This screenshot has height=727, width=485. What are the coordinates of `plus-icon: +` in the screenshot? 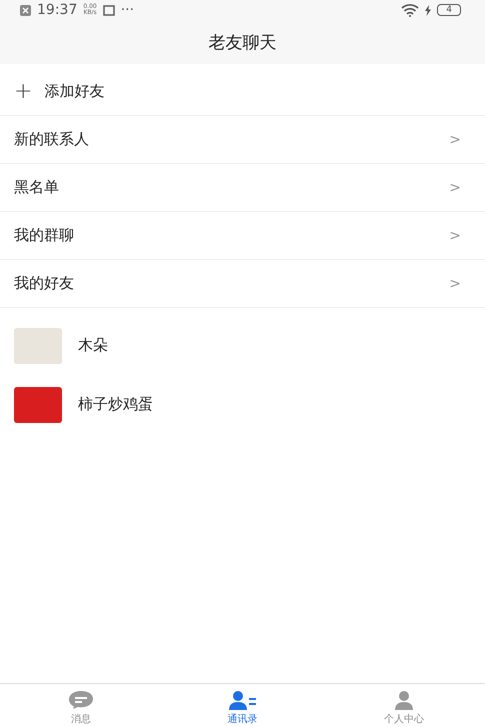 It's located at (23, 91).